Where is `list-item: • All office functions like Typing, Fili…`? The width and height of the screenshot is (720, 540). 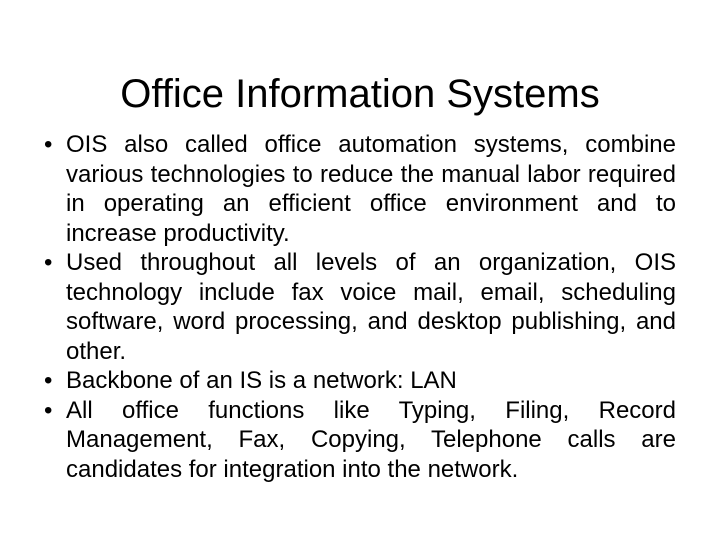 list-item: • All office functions like Typing, Fili… is located at coordinates (356, 440).